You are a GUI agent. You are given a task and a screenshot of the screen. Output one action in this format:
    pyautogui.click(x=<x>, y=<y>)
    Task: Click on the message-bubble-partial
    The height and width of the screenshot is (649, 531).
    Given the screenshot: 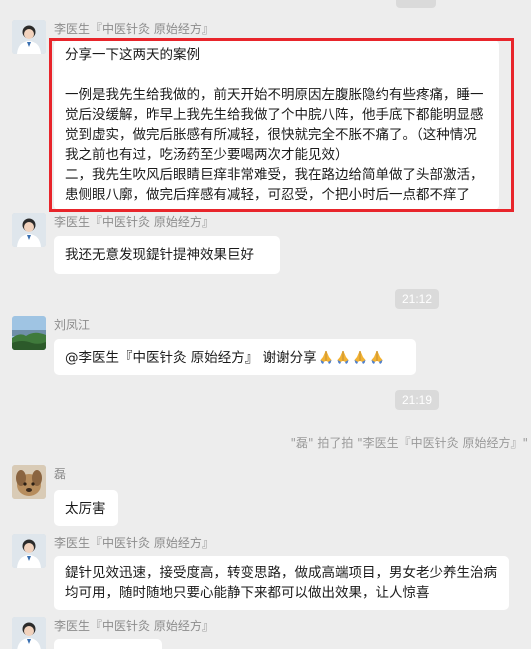 What is the action you would take?
    pyautogui.click(x=108, y=644)
    